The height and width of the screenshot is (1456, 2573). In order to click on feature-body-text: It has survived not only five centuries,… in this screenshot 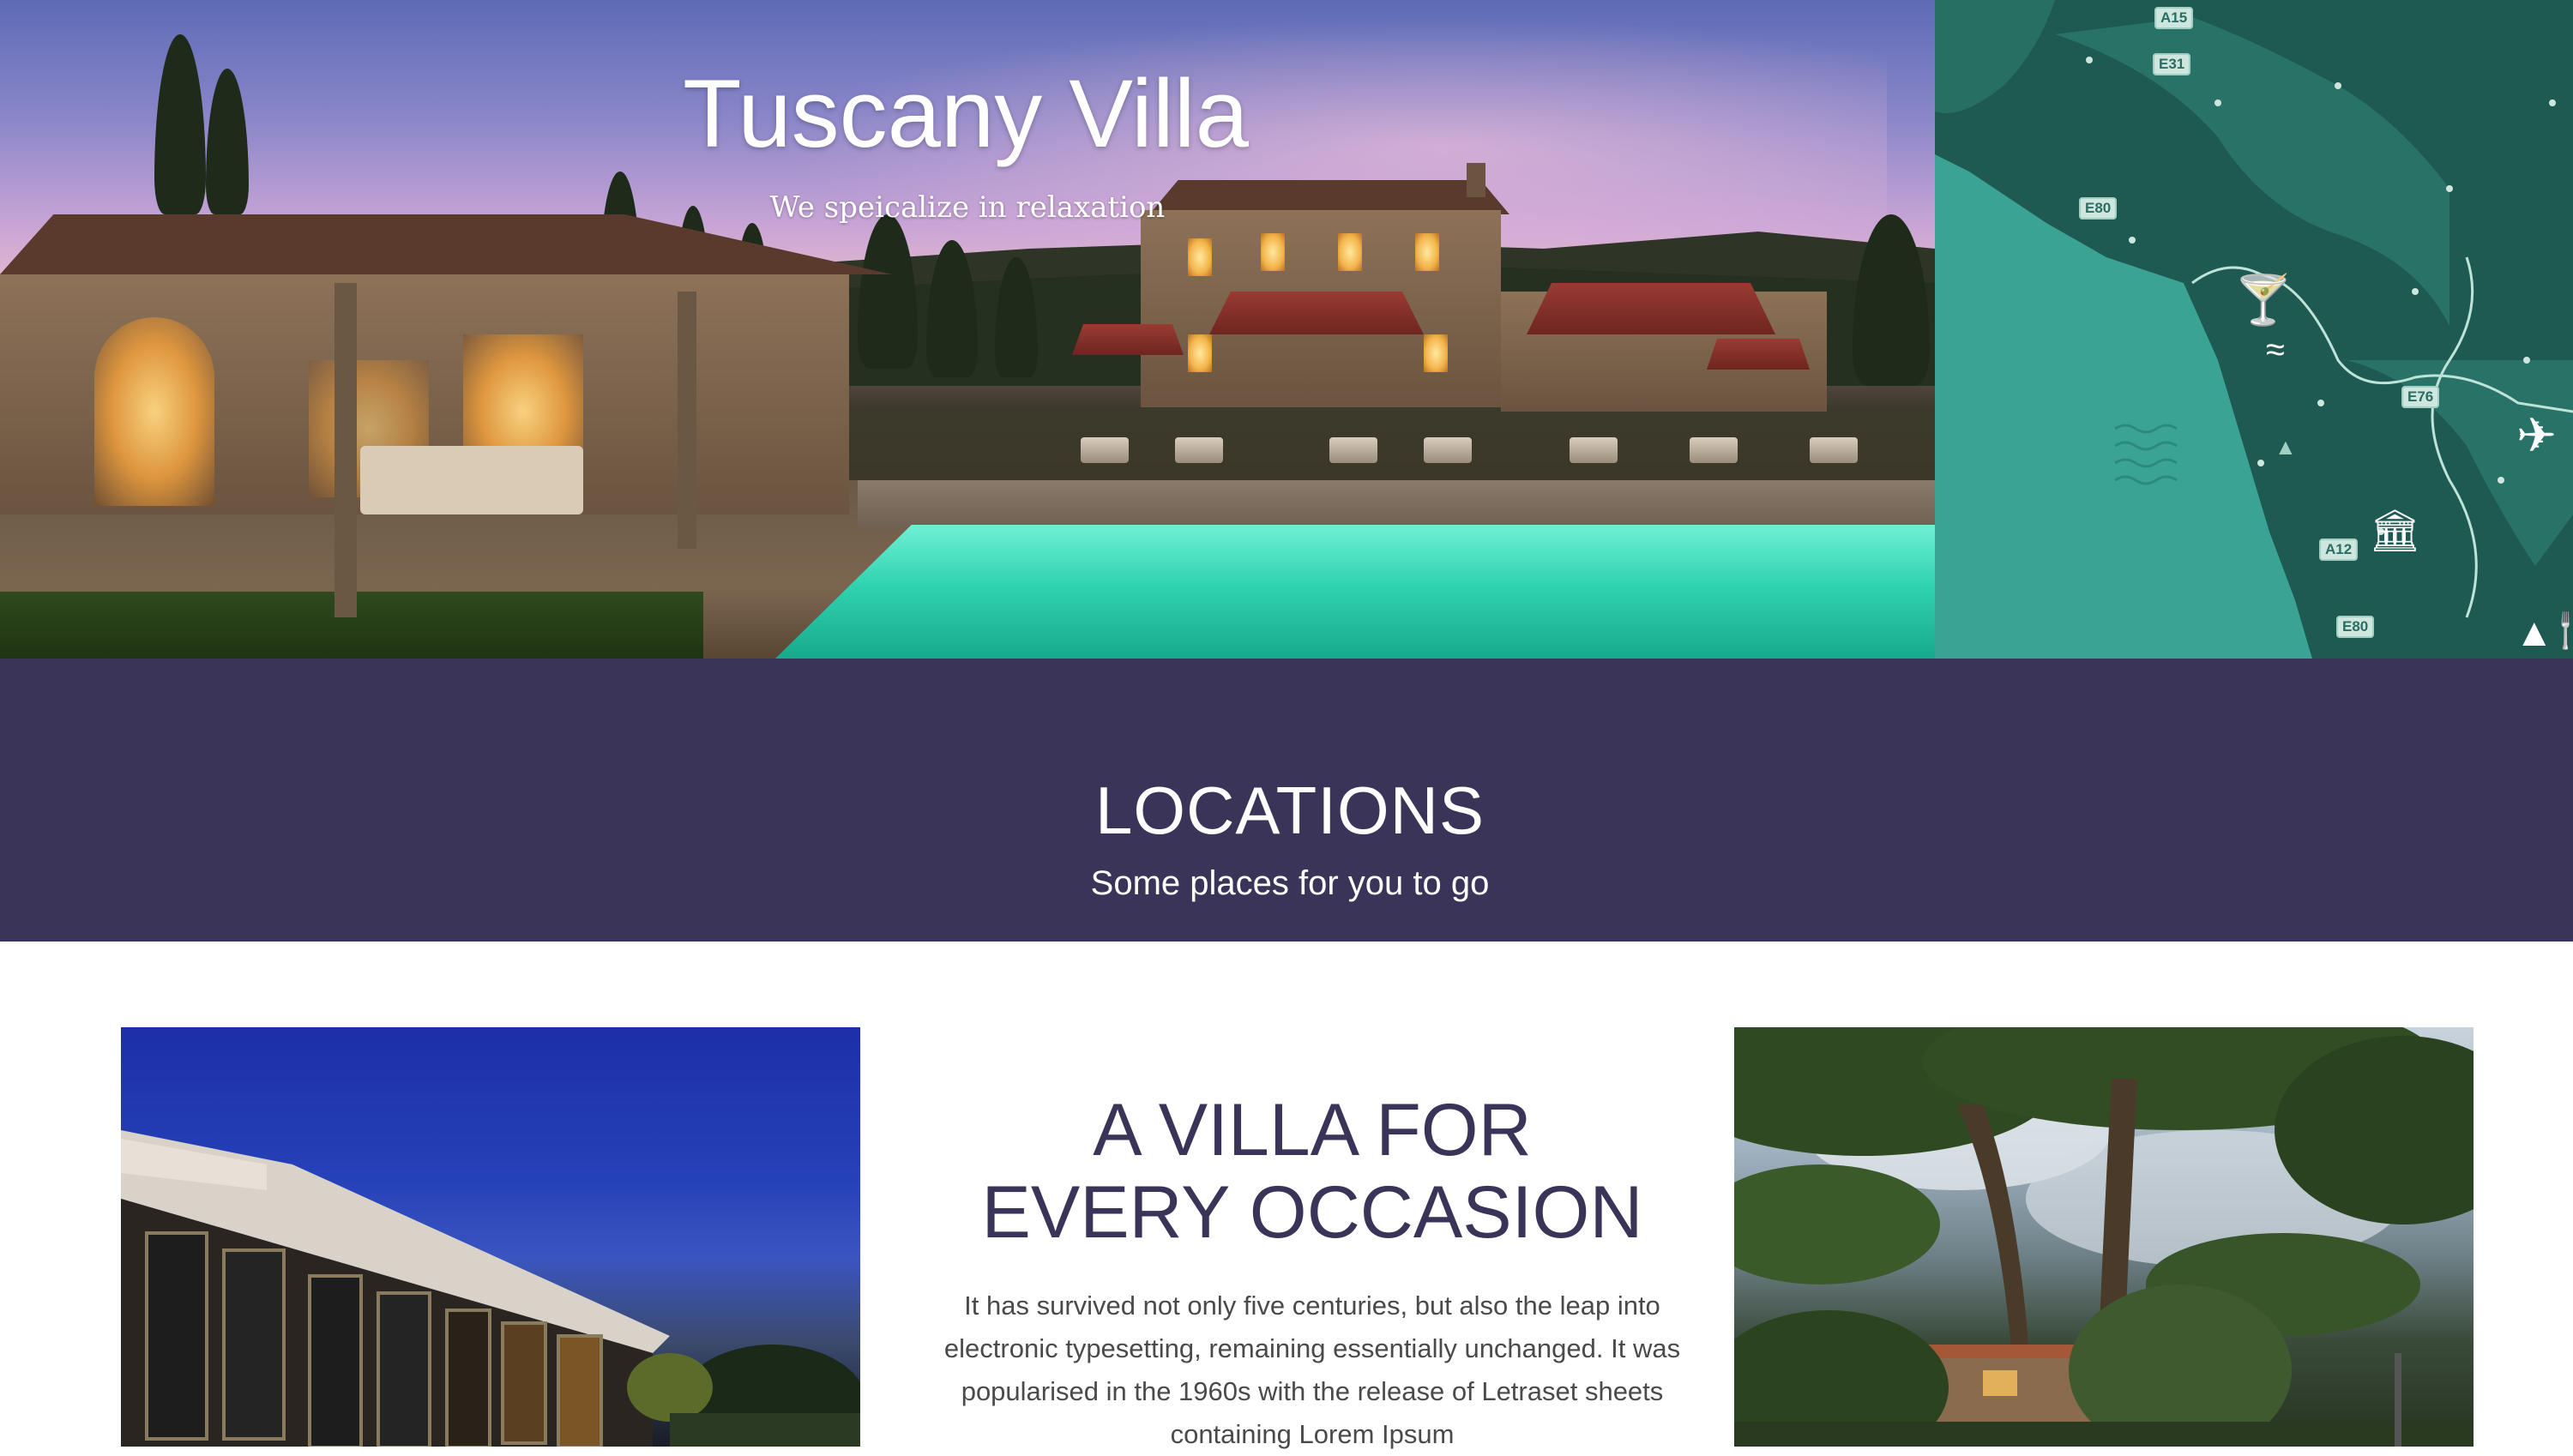, I will do `click(1312, 1370)`.